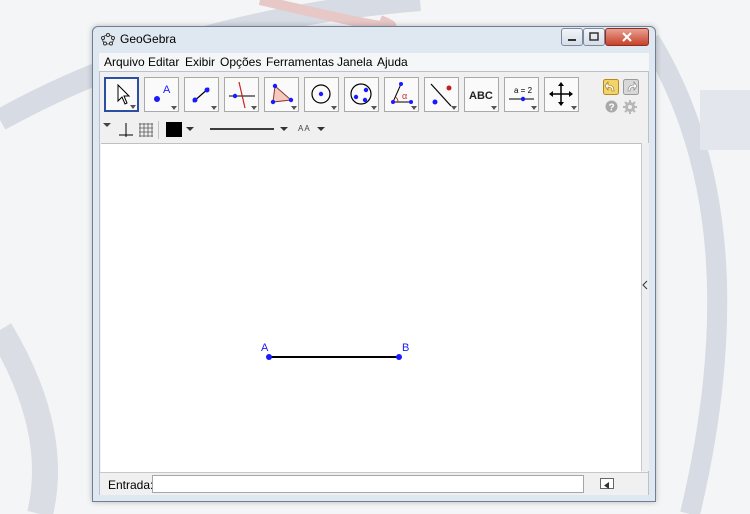  Describe the element at coordinates (124, 62) in the screenshot. I see `menu-arquivo: Arquivo` at that location.